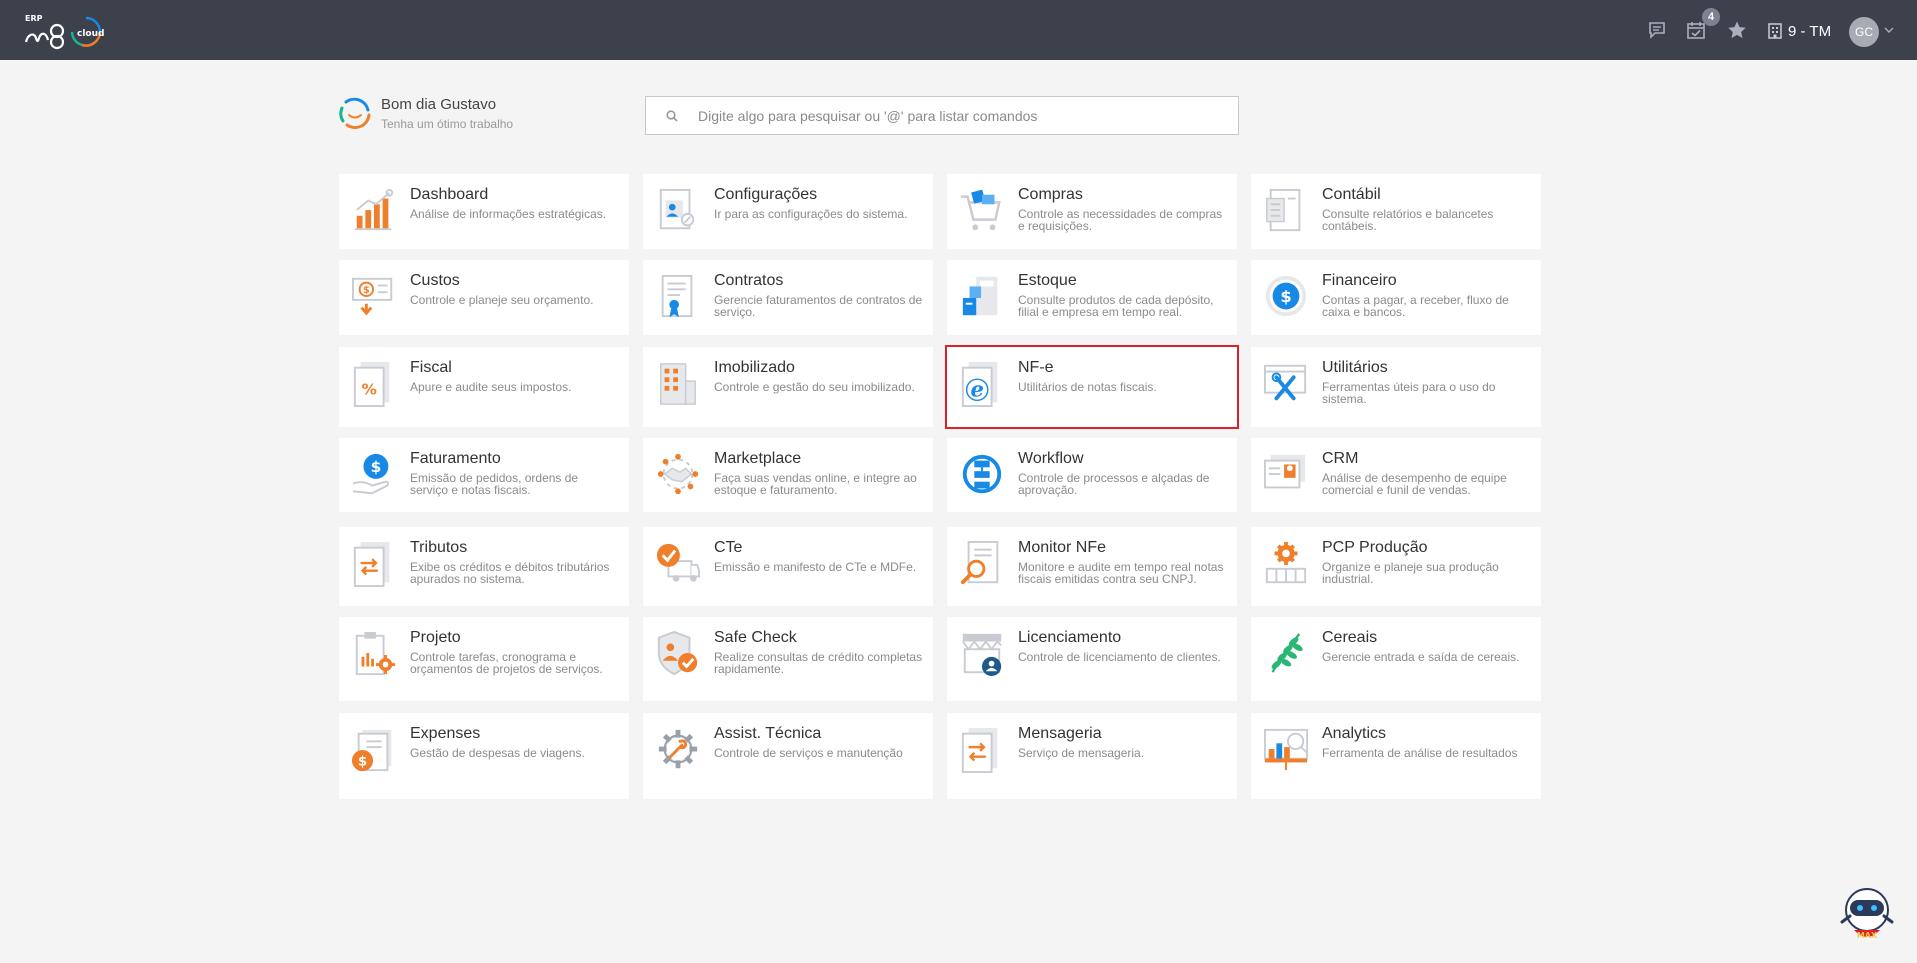  Describe the element at coordinates (677, 653) in the screenshot. I see `shield-check-icon` at that location.